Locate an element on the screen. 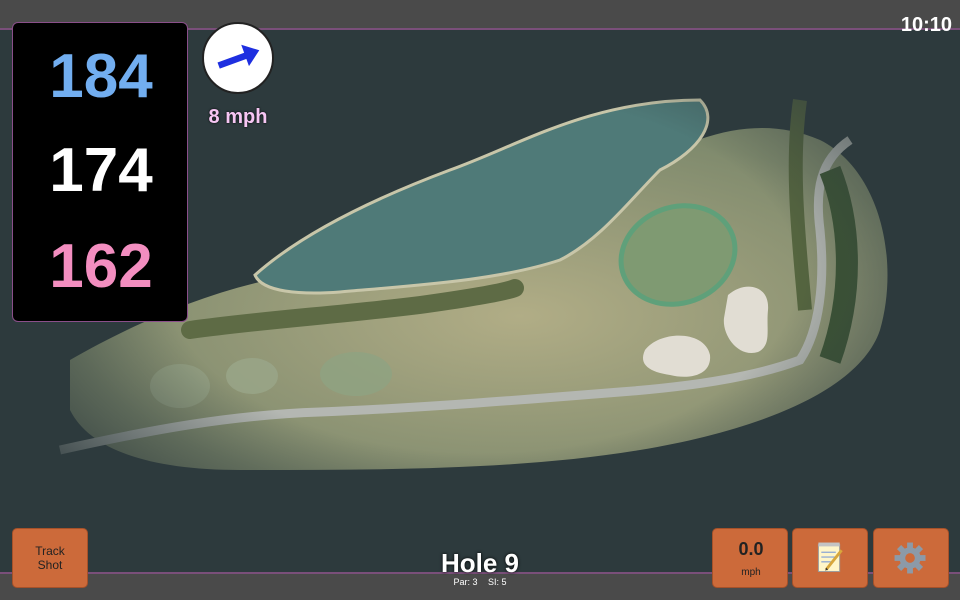 Image resolution: width=960 pixels, height=600 pixels. distance-center: 174 is located at coordinates (101, 170).